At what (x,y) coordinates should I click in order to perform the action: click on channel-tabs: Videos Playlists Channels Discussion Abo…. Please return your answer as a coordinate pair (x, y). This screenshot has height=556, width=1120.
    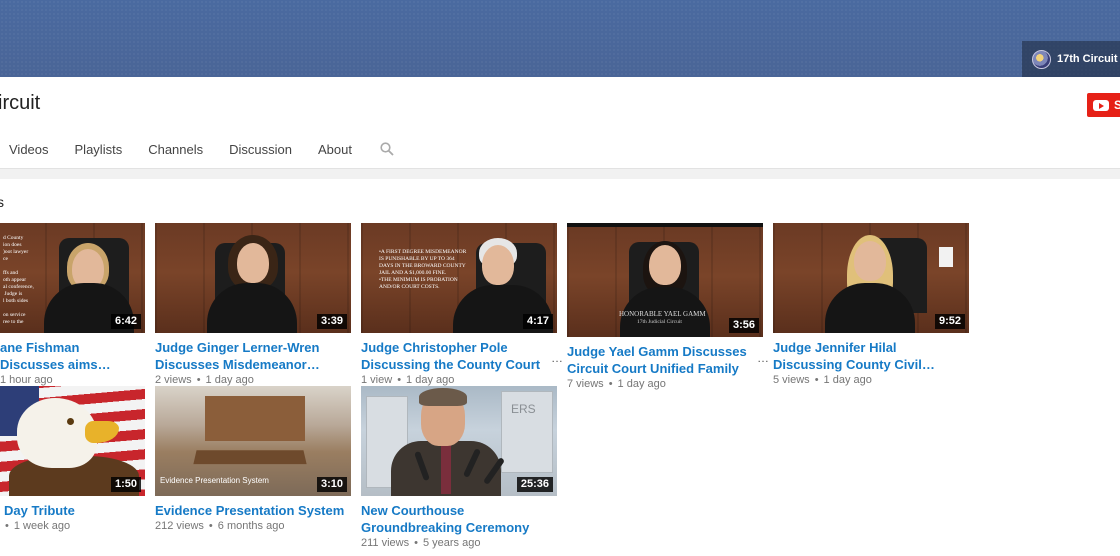
    Looking at the image, I should click on (182, 153).